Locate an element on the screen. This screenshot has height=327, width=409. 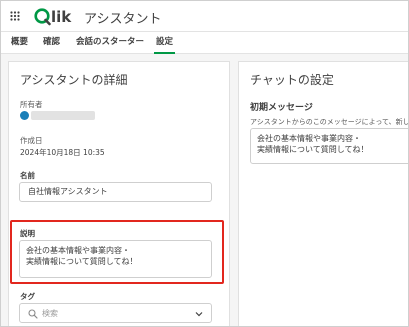
owner-avatar is located at coordinates (24, 115).